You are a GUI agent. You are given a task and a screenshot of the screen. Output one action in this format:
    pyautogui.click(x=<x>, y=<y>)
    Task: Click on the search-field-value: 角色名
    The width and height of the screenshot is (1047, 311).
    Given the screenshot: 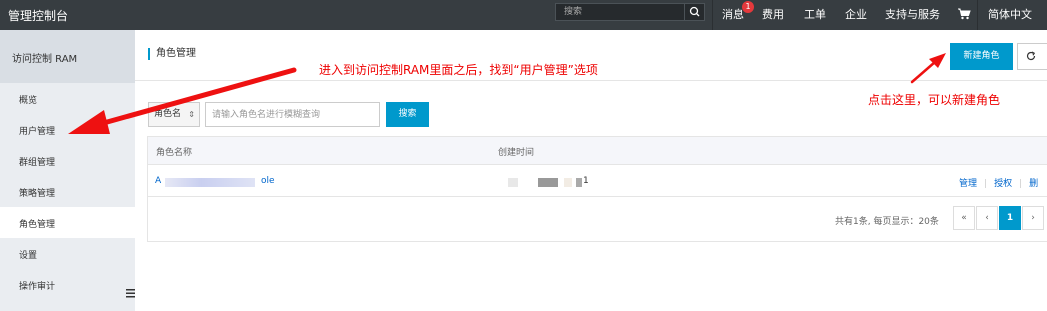 What is the action you would take?
    pyautogui.click(x=168, y=114)
    